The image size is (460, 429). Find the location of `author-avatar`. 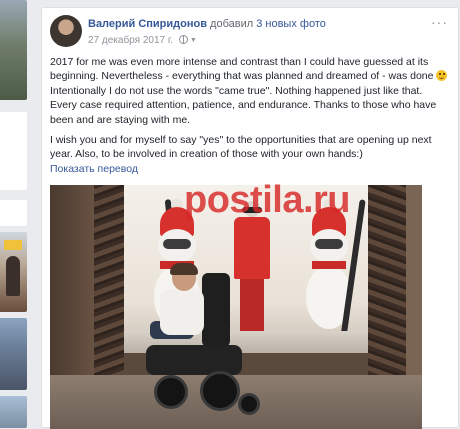

author-avatar is located at coordinates (66, 31).